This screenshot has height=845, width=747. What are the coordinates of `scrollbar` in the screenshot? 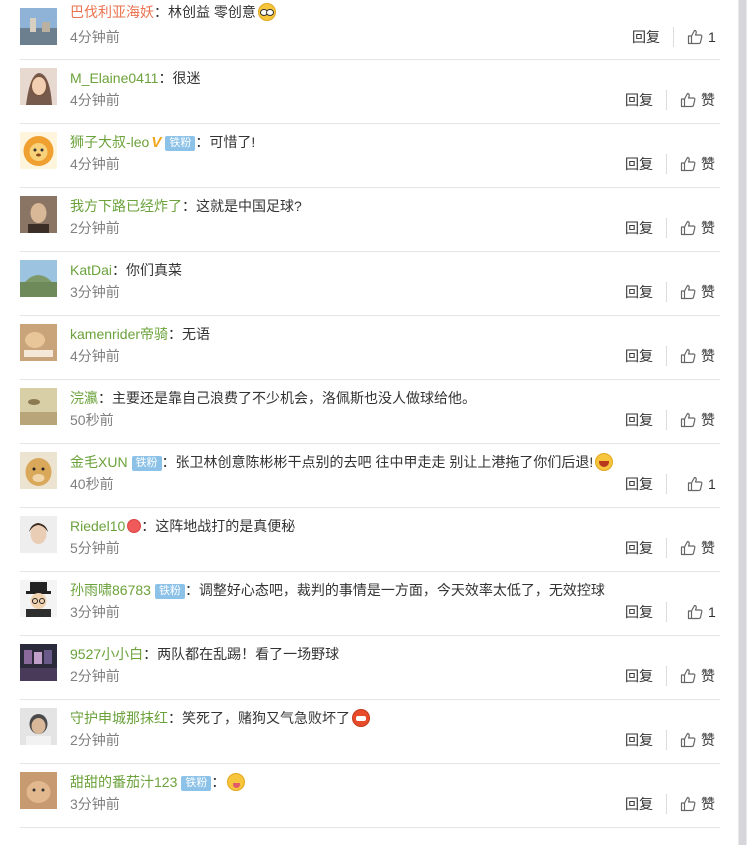 It's located at (742, 422).